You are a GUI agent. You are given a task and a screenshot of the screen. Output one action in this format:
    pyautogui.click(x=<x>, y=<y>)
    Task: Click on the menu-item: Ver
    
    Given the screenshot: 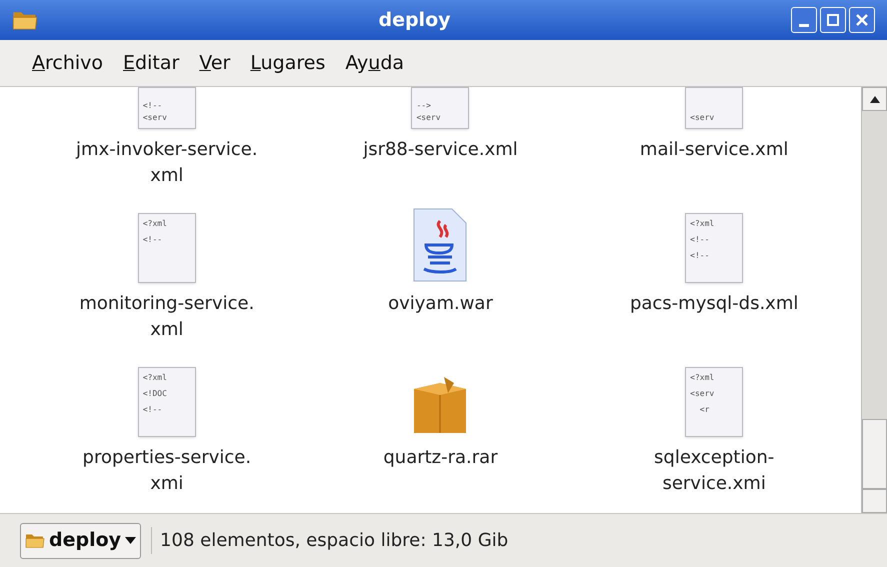 What is the action you would take?
    pyautogui.click(x=214, y=63)
    